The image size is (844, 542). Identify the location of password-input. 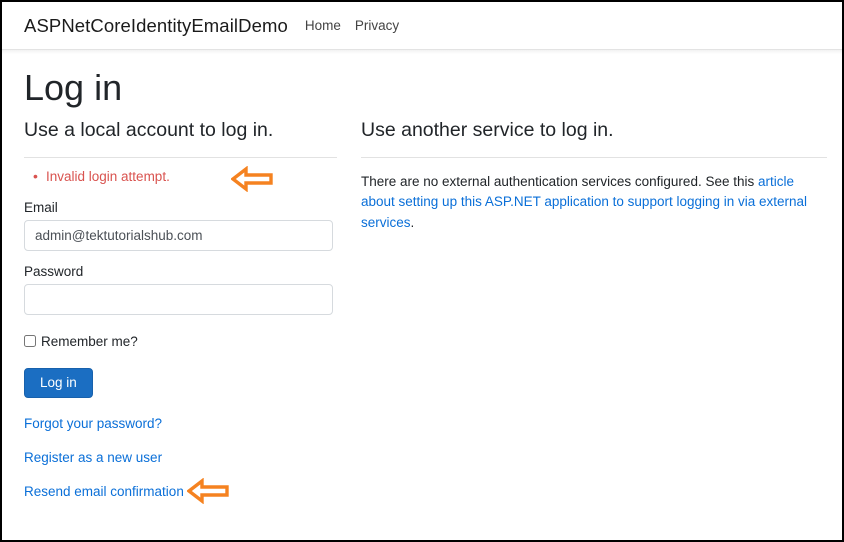
(178, 299).